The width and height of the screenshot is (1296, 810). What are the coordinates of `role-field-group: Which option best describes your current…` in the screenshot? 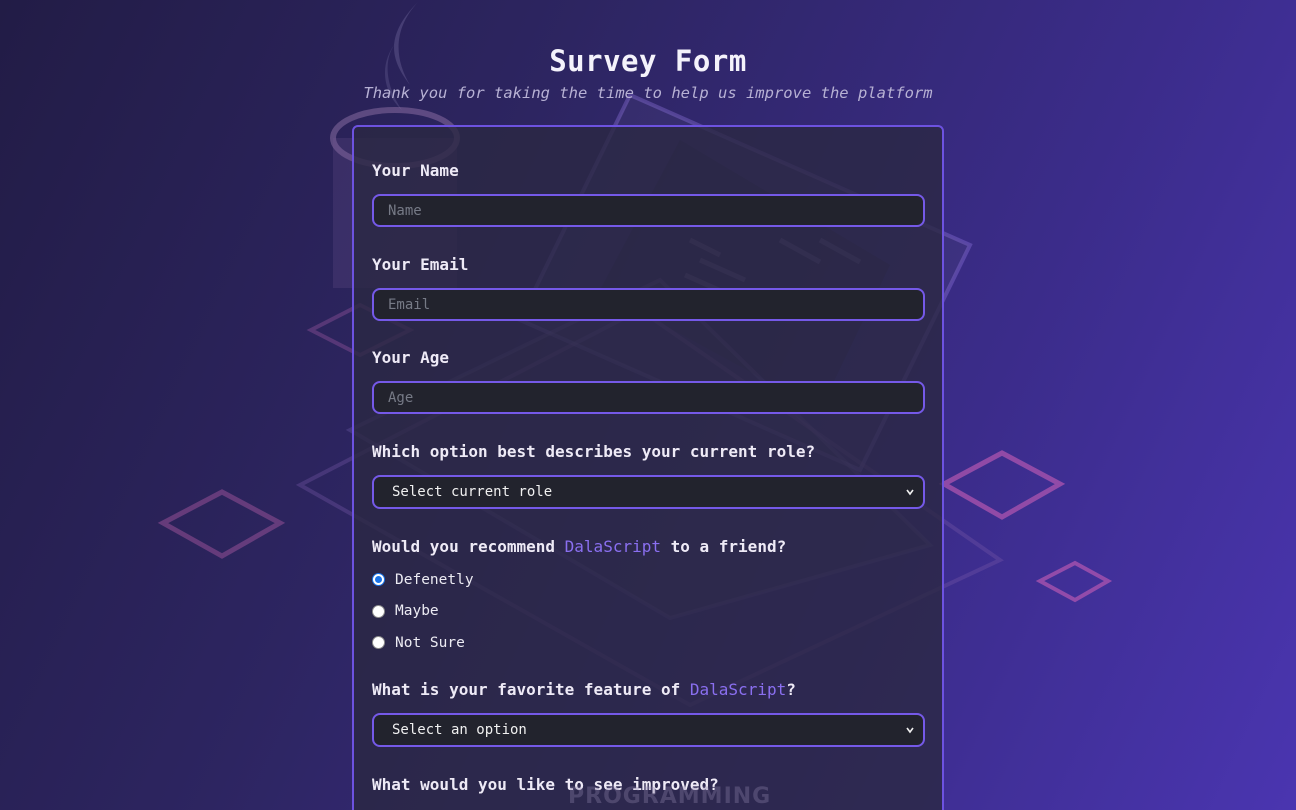 It's located at (648, 475).